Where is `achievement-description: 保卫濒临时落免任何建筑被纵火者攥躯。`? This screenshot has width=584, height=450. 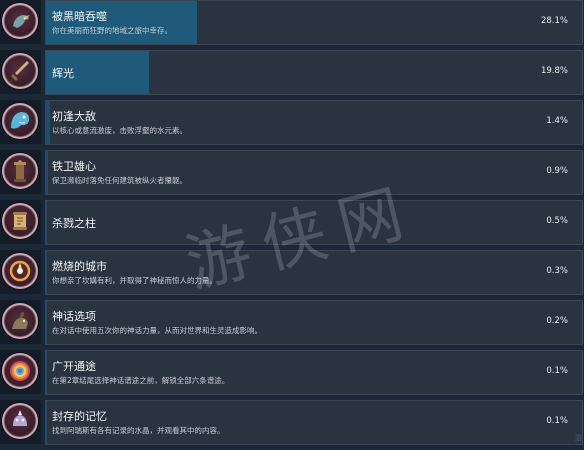
achievement-description: 保卫濒临时落免任何建筑被纵火者攥躯。 is located at coordinates (119, 180).